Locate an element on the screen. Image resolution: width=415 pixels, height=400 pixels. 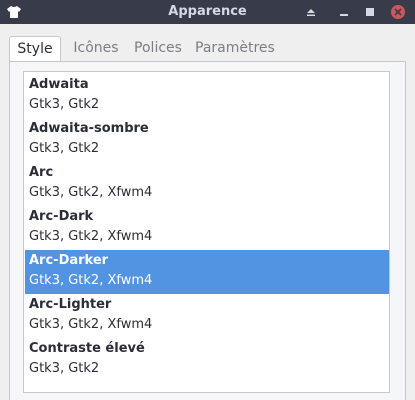
tab-icones: Icônes is located at coordinates (96, 48).